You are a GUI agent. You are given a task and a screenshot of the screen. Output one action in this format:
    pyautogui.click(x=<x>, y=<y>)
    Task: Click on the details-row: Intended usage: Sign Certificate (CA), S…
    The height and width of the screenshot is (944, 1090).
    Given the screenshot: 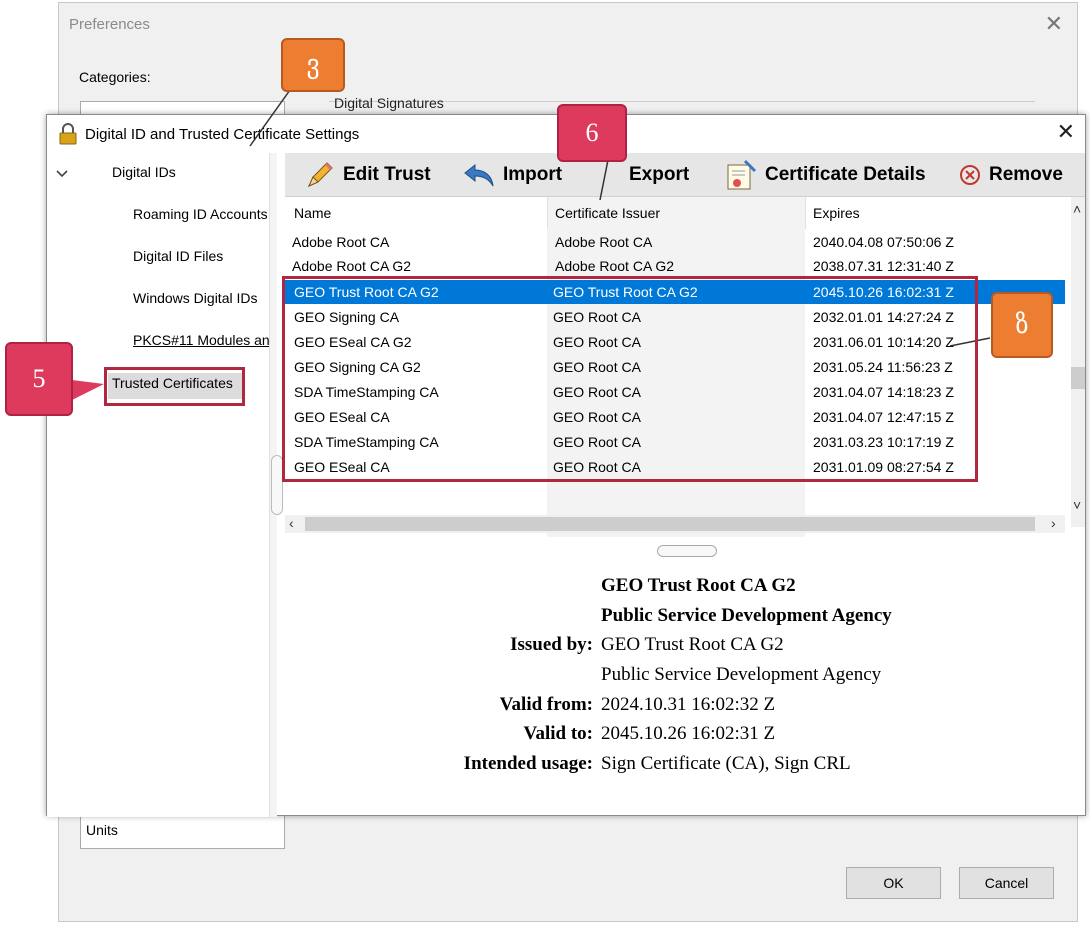 What is the action you would take?
    pyautogui.click(x=679, y=767)
    